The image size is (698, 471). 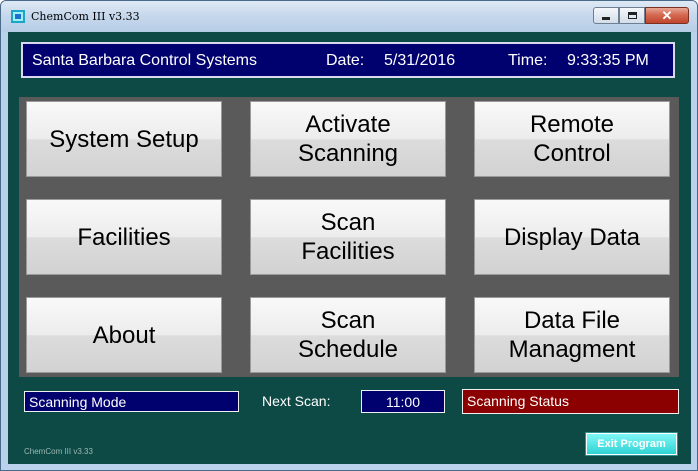 What do you see at coordinates (58, 451) in the screenshot?
I see `version-text: ChemCom III v3.33` at bounding box center [58, 451].